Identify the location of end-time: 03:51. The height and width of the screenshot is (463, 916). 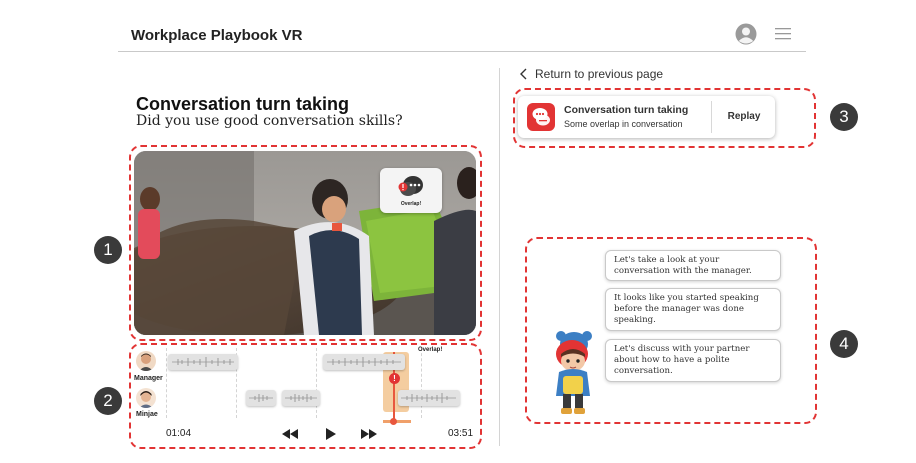
(461, 433).